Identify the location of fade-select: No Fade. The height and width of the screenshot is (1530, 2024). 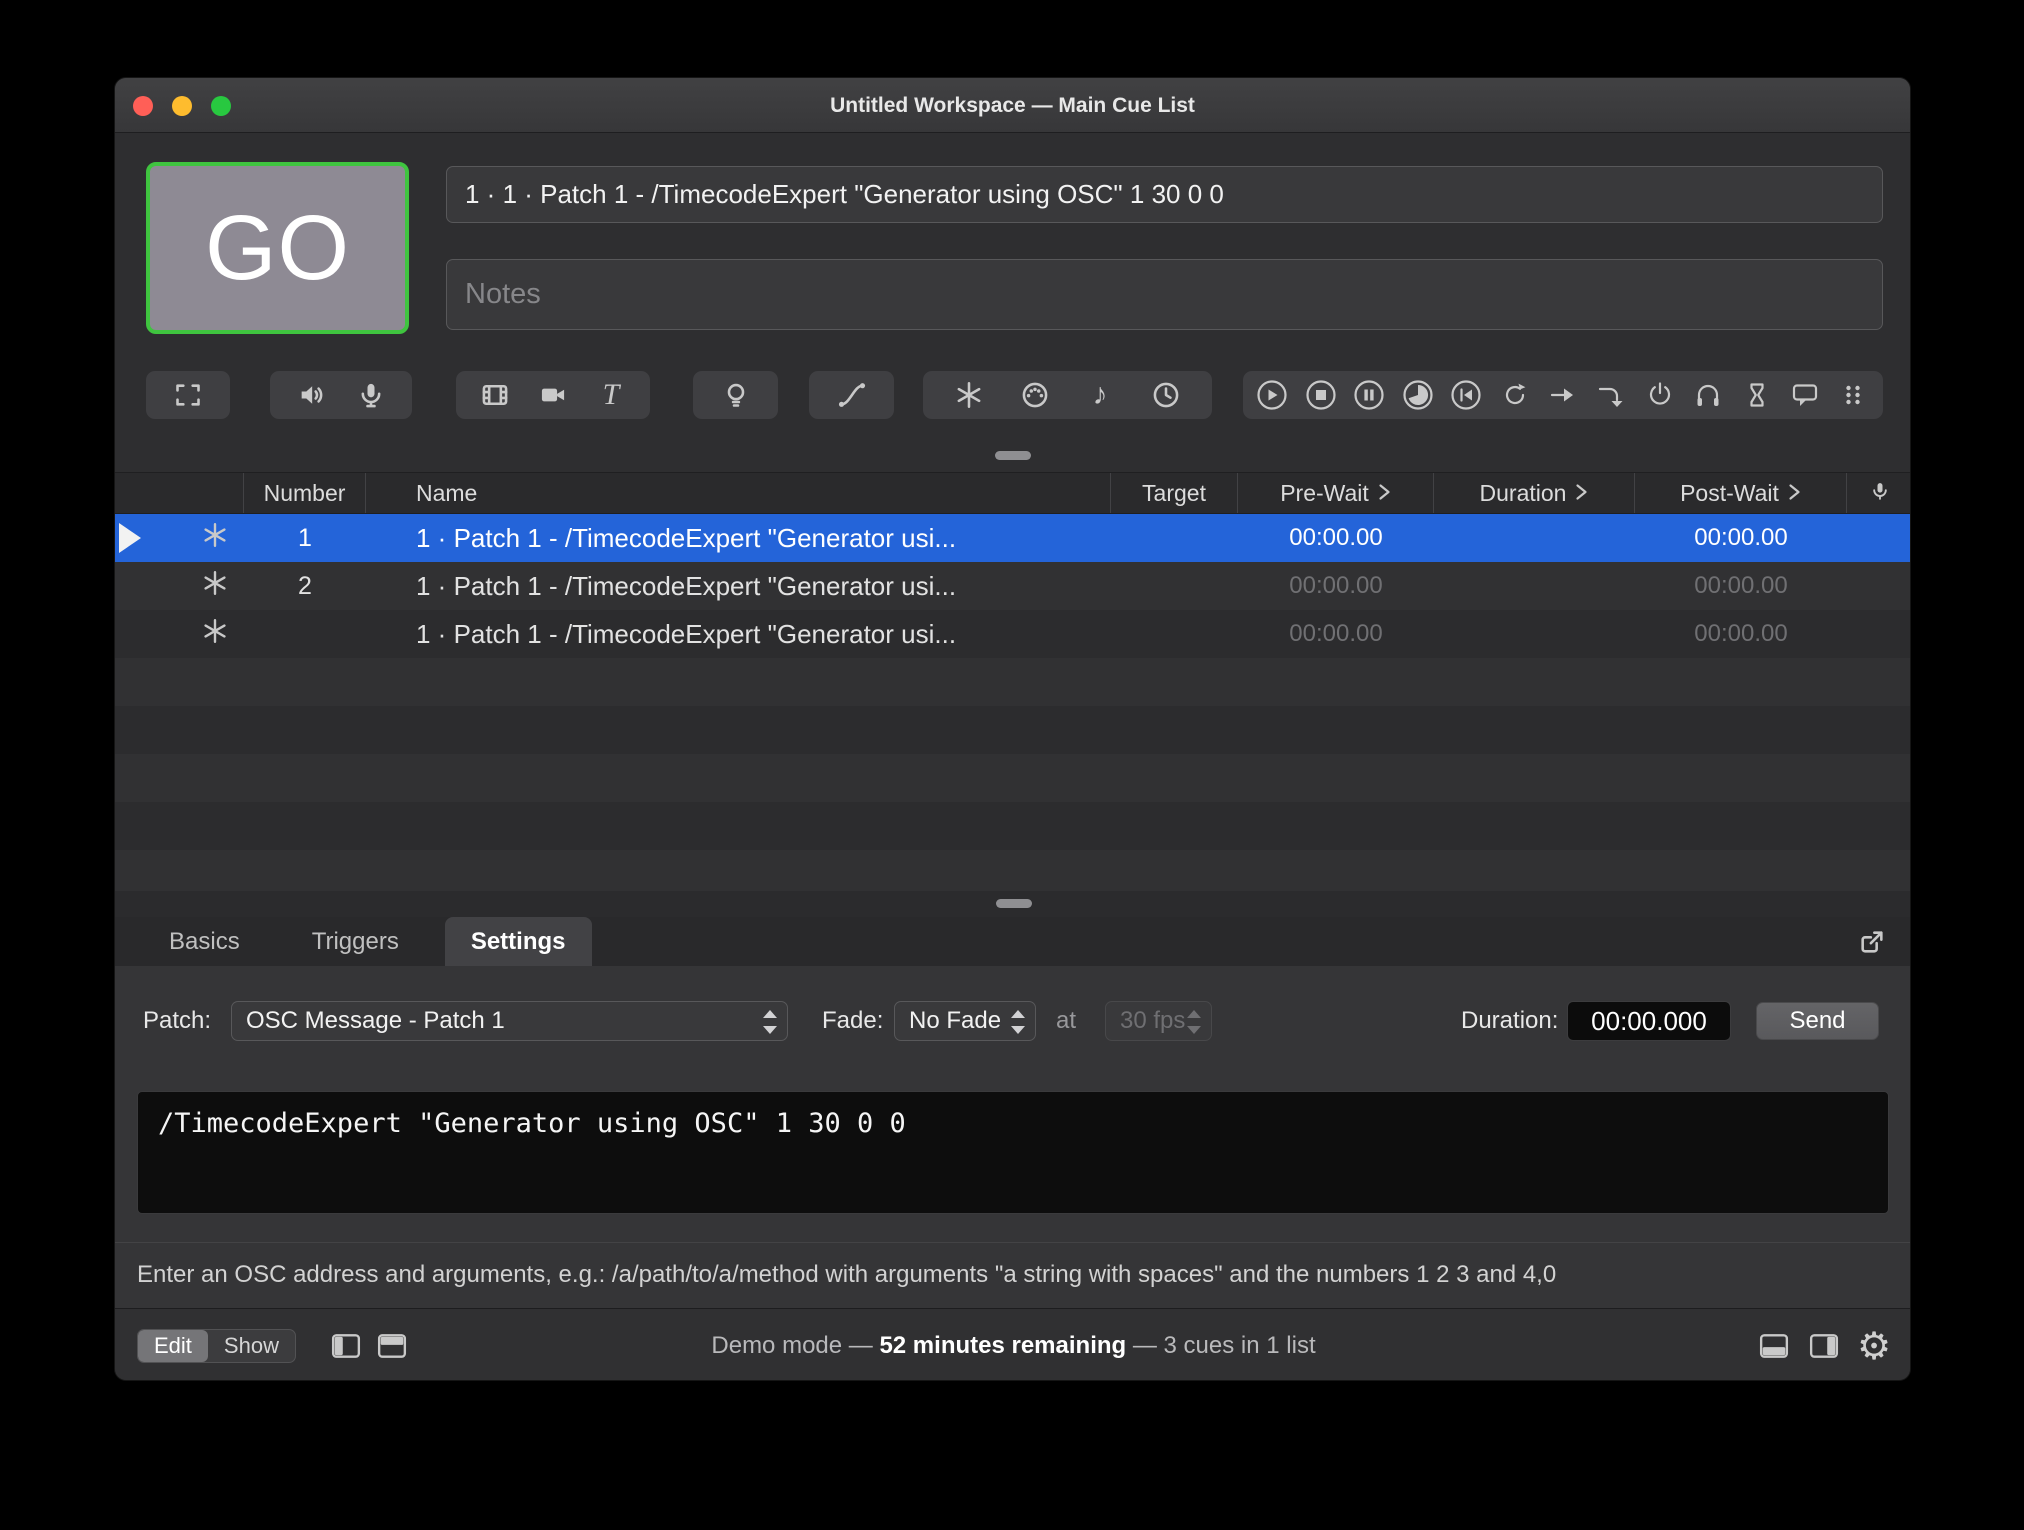
(965, 1021).